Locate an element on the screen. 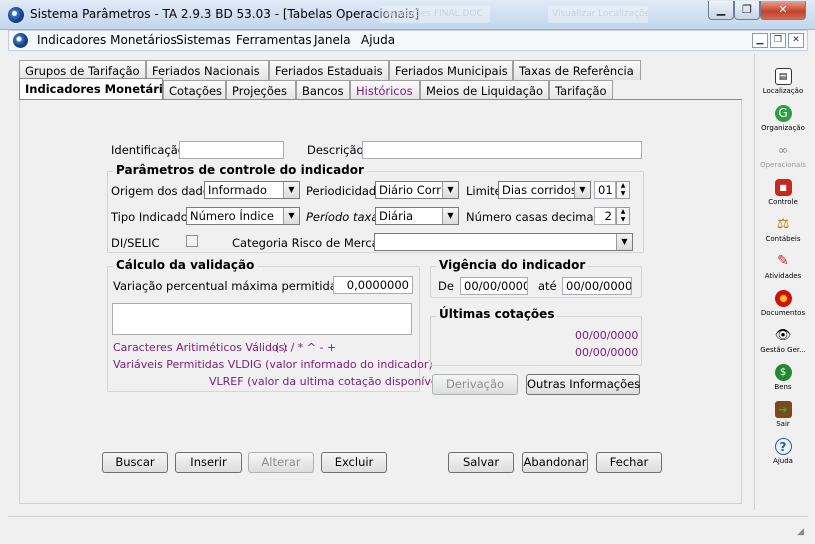 This screenshot has height=544, width=815. toolbar-label: Organização is located at coordinates (783, 128).